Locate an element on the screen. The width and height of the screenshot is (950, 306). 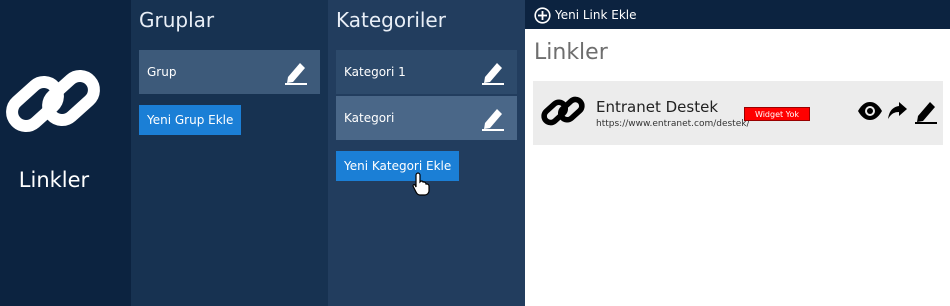
categories-title: Kategoriler is located at coordinates (391, 20).